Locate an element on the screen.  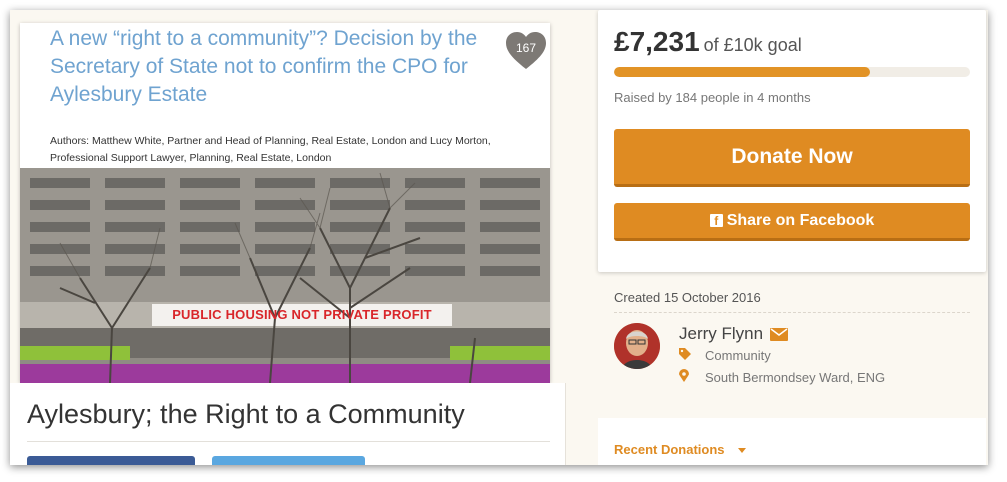
share-on-facebook-button: f Share on Facebook is located at coordinates (792, 222).